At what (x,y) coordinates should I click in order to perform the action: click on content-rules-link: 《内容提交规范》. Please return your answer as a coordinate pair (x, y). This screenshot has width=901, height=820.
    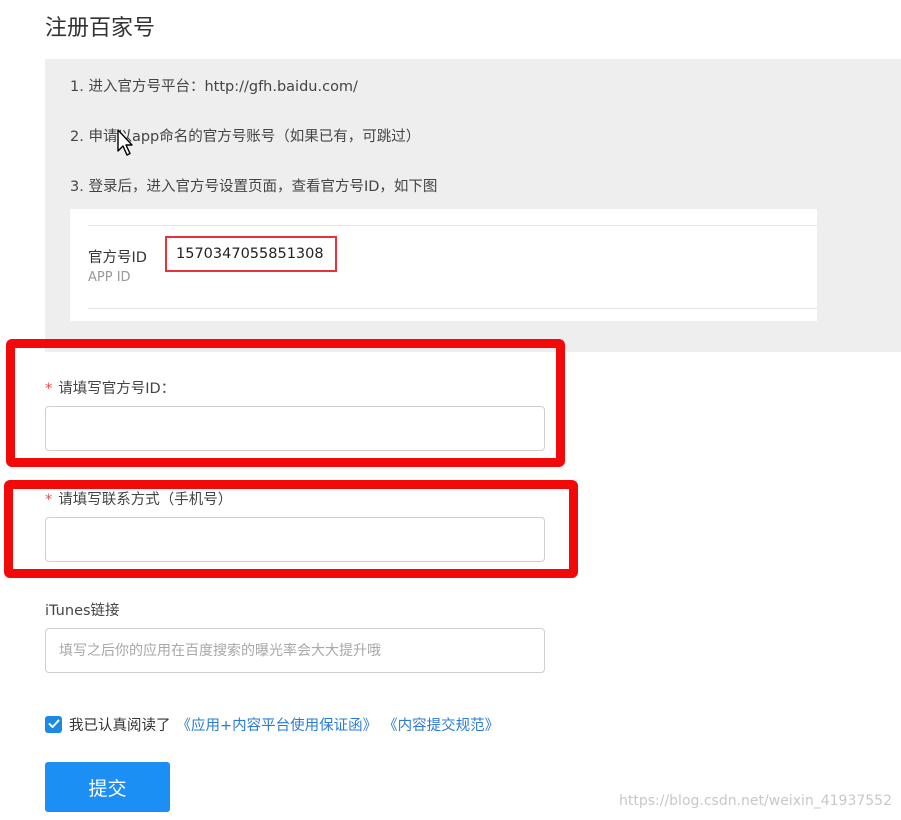
    Looking at the image, I should click on (441, 724).